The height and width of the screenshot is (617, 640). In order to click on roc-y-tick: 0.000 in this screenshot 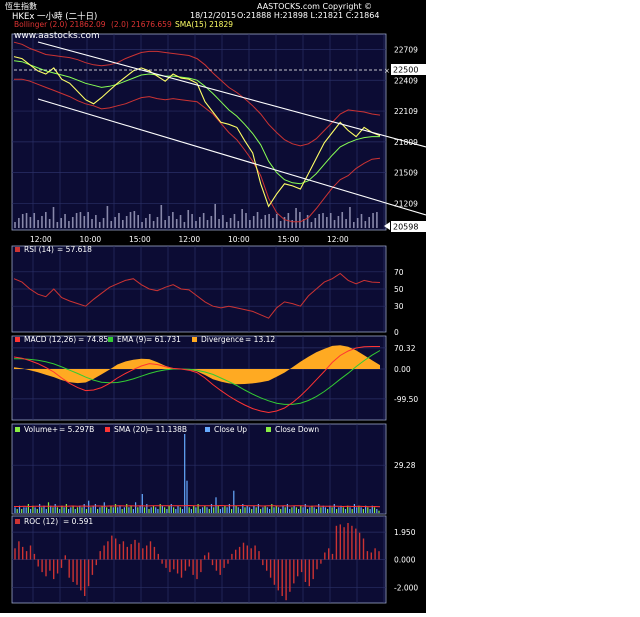, I will do `click(405, 560)`.